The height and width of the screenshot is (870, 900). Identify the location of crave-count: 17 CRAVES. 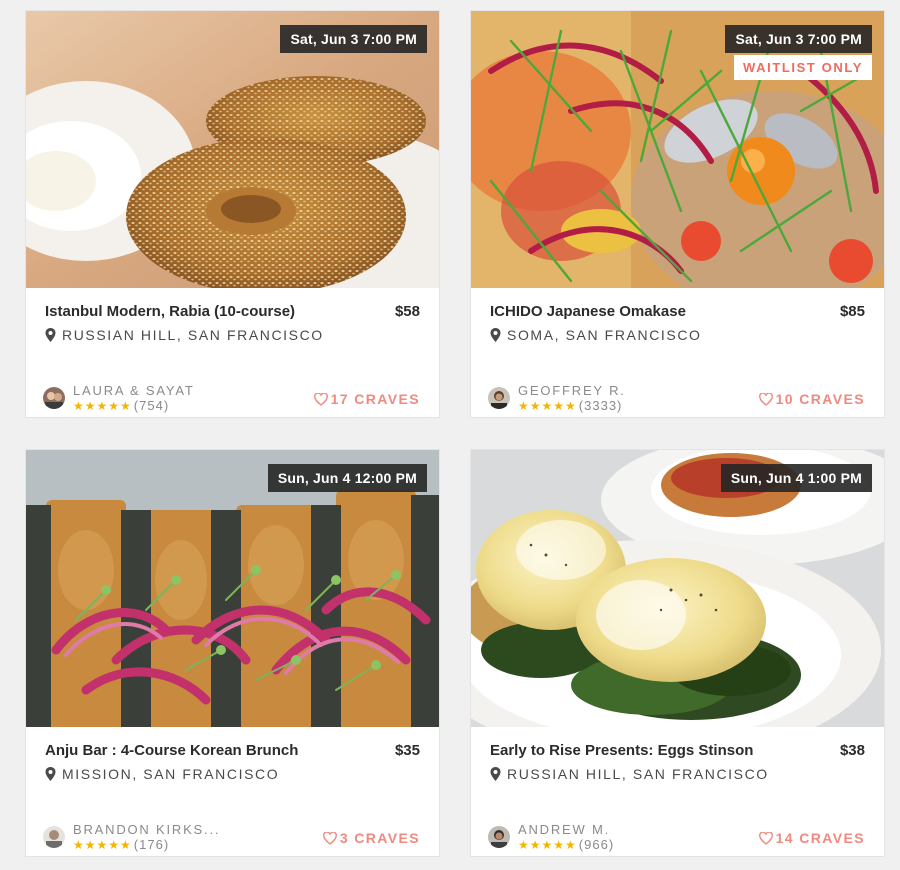
(375, 399).